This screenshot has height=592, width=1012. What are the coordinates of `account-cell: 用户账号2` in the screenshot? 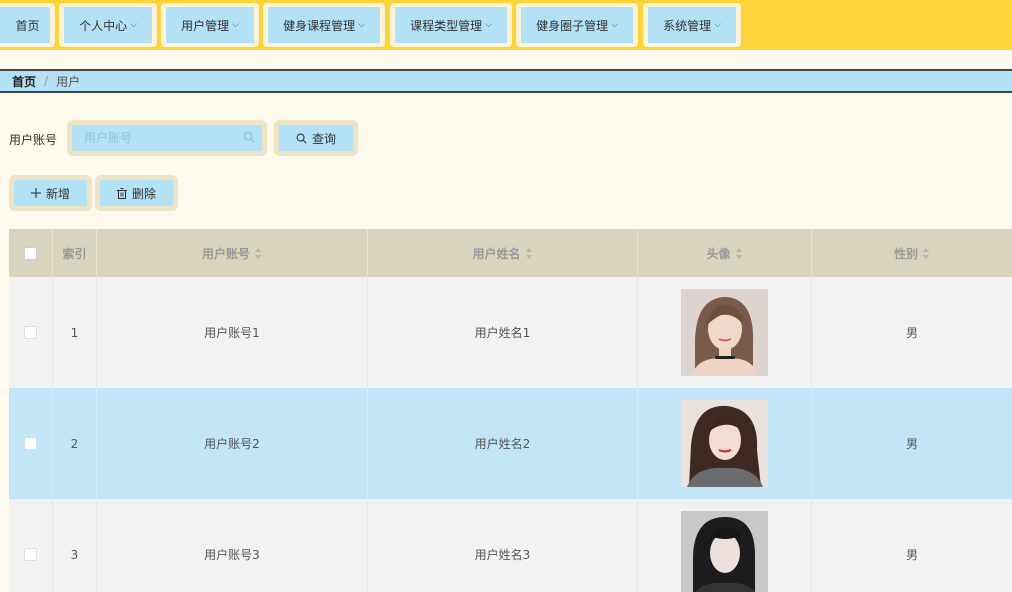 It's located at (232, 443).